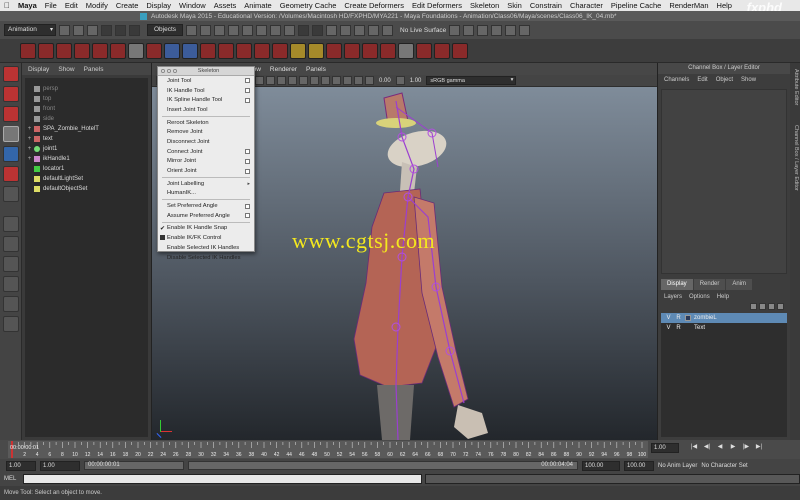 This screenshot has width=800, height=500. What do you see at coordinates (258, 5) in the screenshot?
I see `menu-animate: Animate` at bounding box center [258, 5].